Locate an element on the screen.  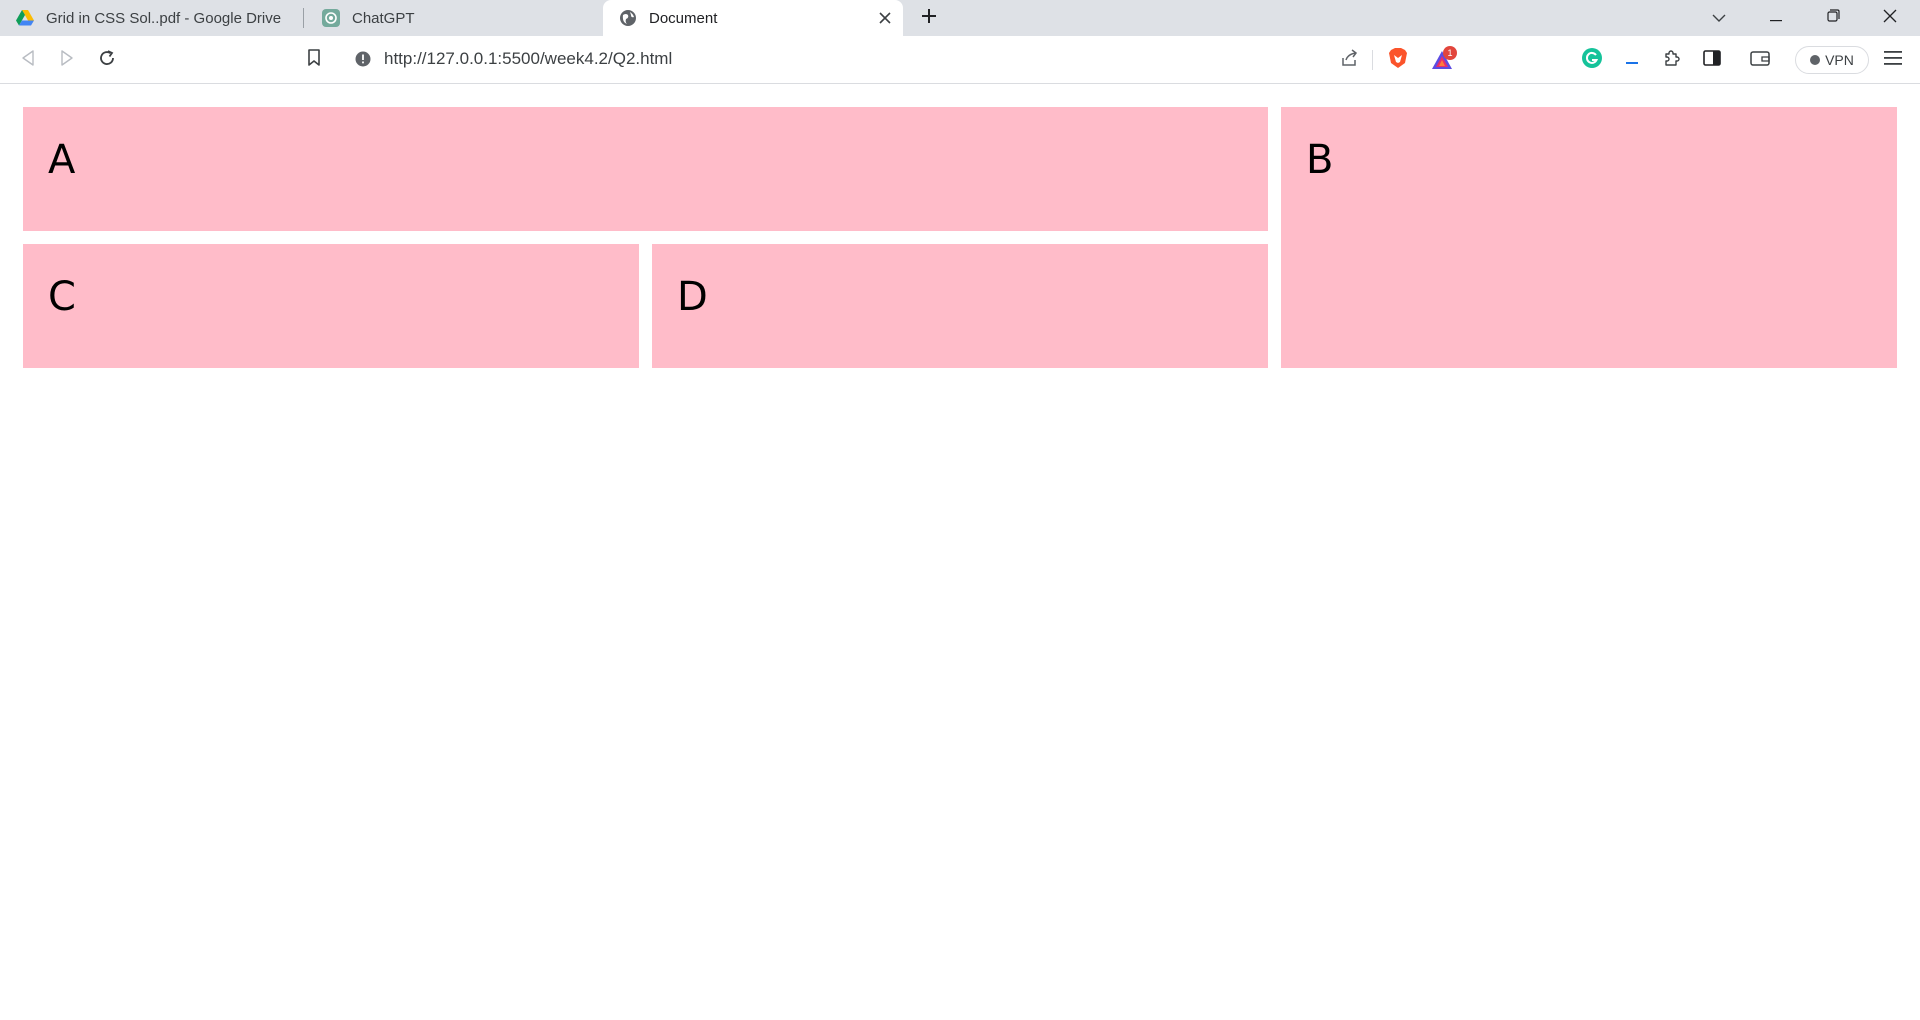
vpn-status-icon is located at coordinates (1815, 60).